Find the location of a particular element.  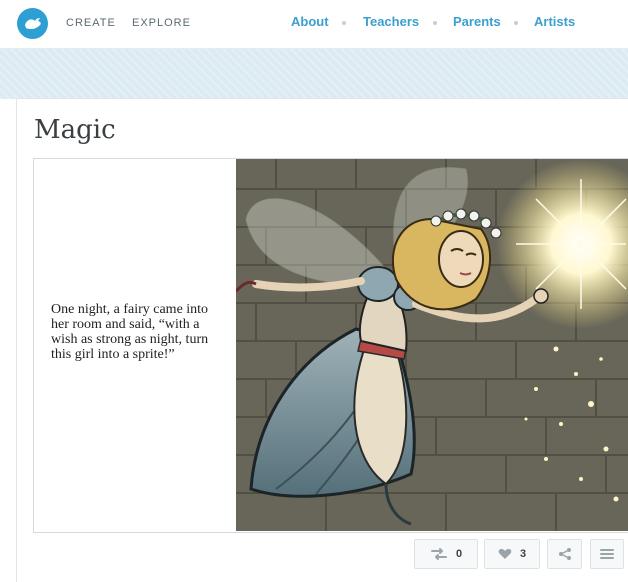

nav-artists-link: Artists is located at coordinates (554, 21).